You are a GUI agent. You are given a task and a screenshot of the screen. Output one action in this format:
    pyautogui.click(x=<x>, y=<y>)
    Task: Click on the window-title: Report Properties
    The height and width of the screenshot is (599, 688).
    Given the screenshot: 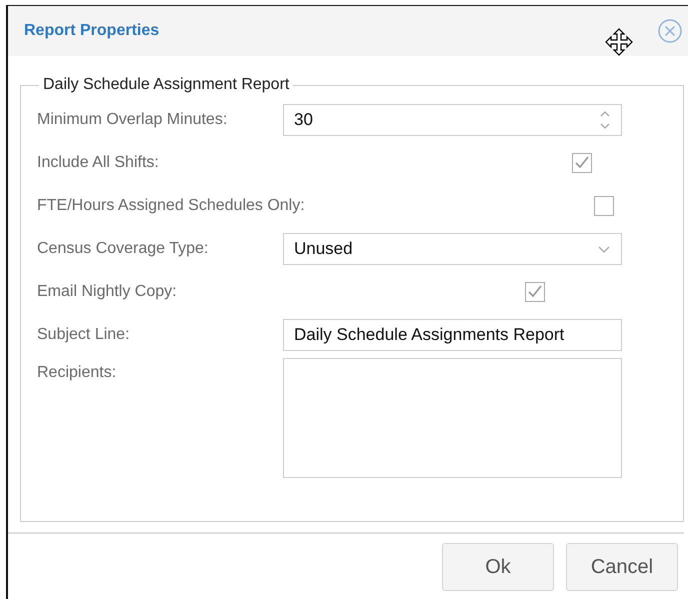 What is the action you would take?
    pyautogui.click(x=92, y=31)
    